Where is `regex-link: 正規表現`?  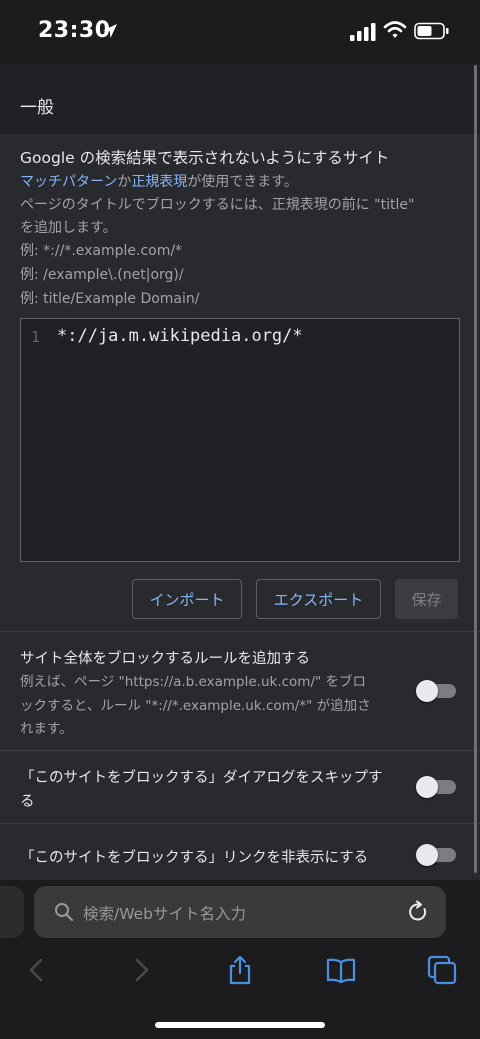
regex-link: 正規表現 is located at coordinates (159, 182).